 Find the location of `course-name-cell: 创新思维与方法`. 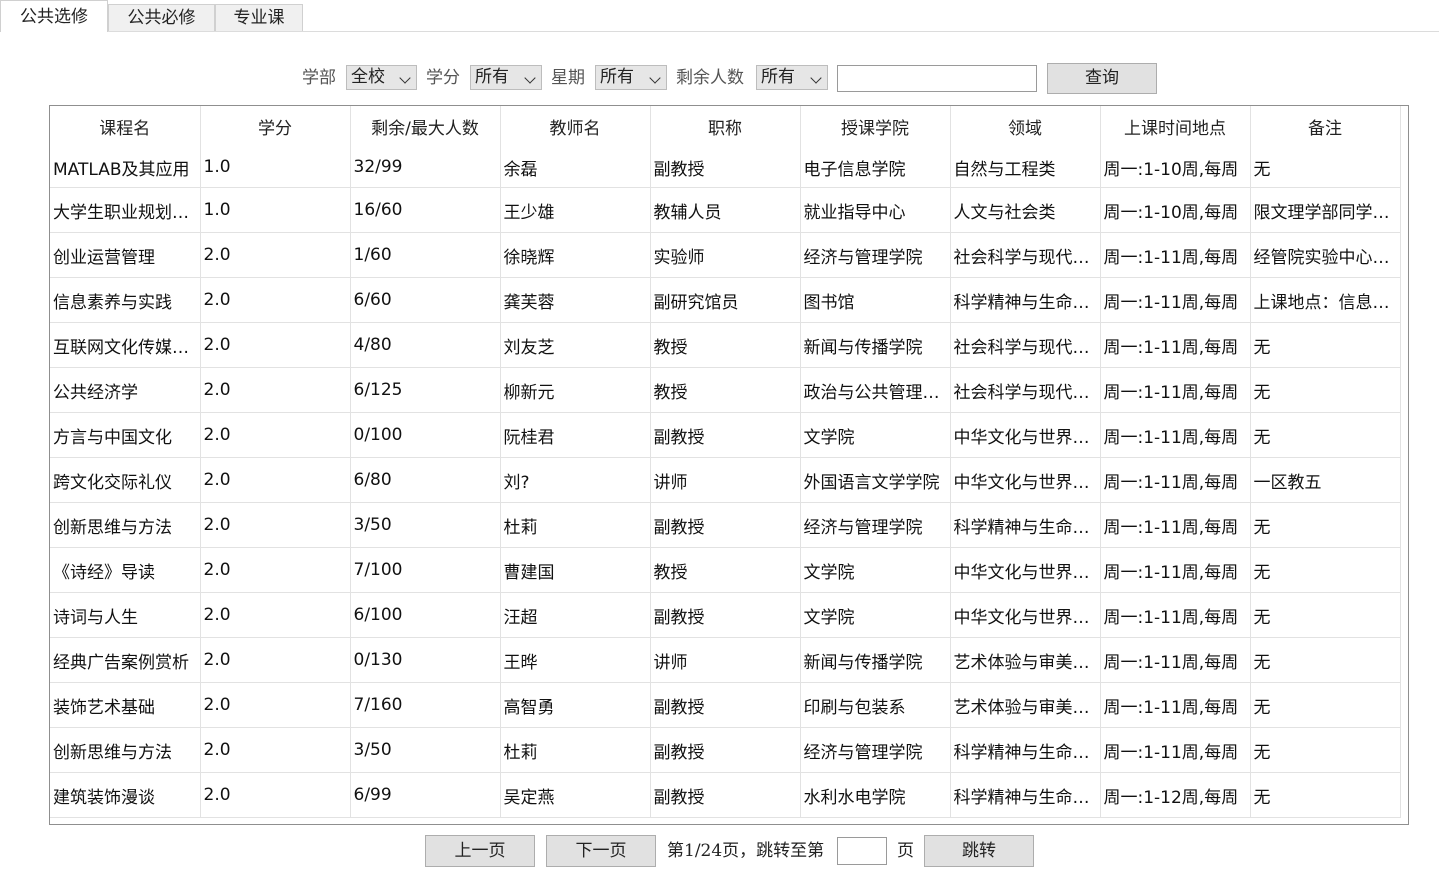

course-name-cell: 创新思维与方法 is located at coordinates (125, 750).